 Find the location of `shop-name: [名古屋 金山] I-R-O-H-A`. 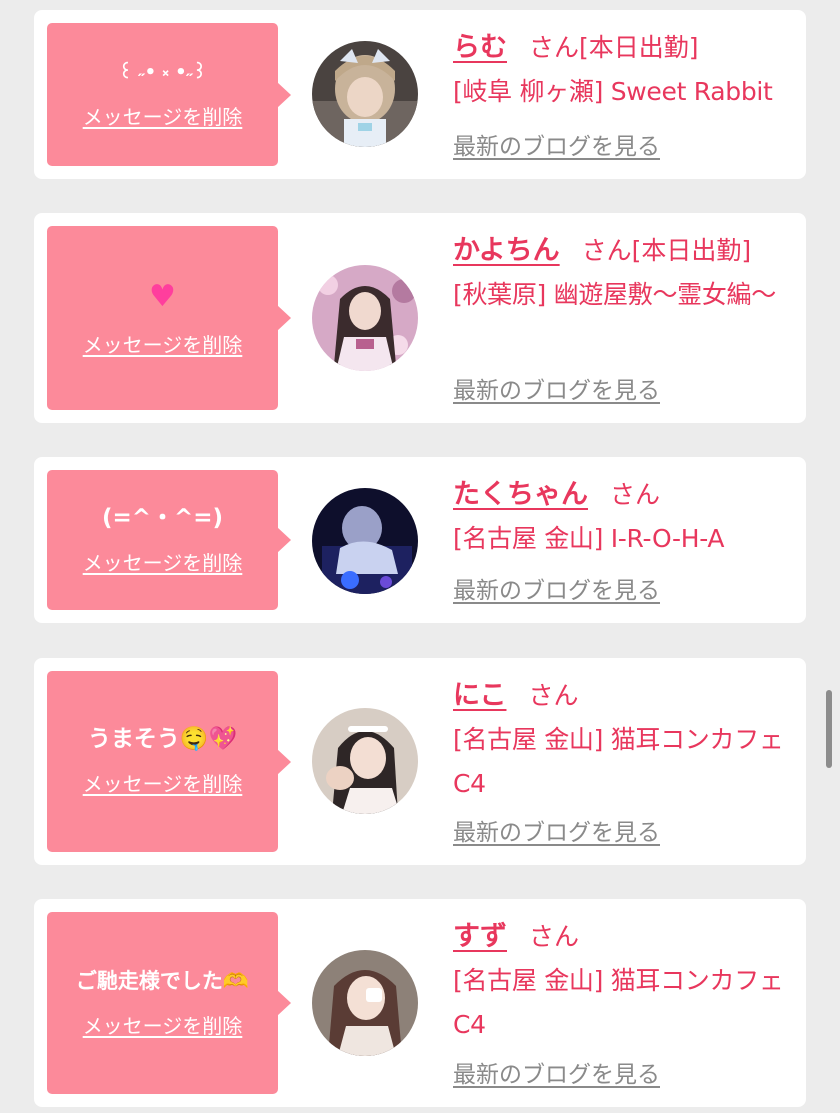

shop-name: [名古屋 金山] I-R-O-H-A is located at coordinates (589, 538).